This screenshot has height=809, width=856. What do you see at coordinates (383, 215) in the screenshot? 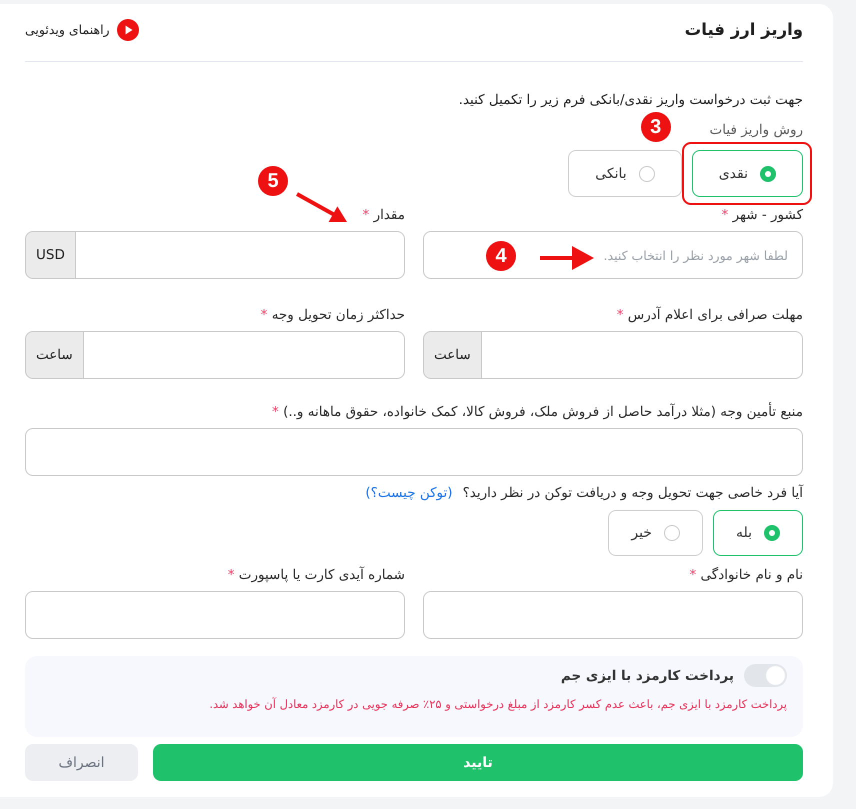
I see `field-label: مقدار *` at bounding box center [383, 215].